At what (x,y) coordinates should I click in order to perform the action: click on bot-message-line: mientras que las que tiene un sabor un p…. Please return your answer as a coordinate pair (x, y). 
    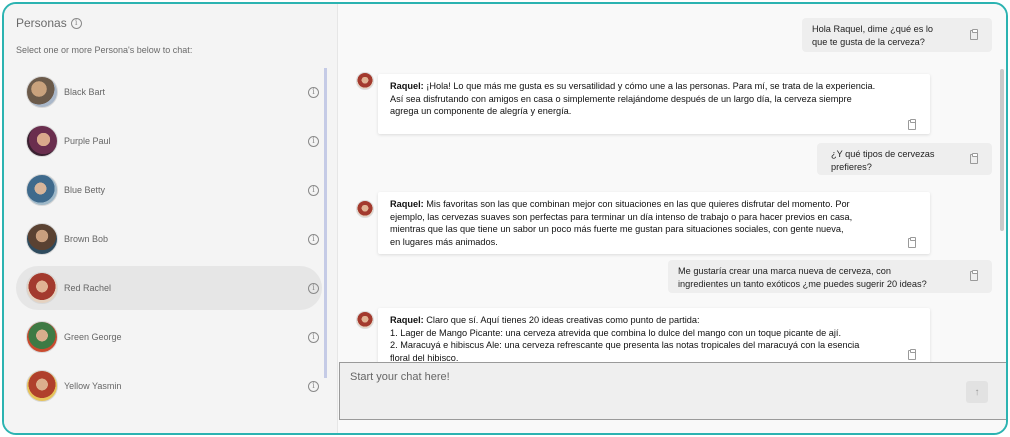
    Looking at the image, I should click on (617, 229).